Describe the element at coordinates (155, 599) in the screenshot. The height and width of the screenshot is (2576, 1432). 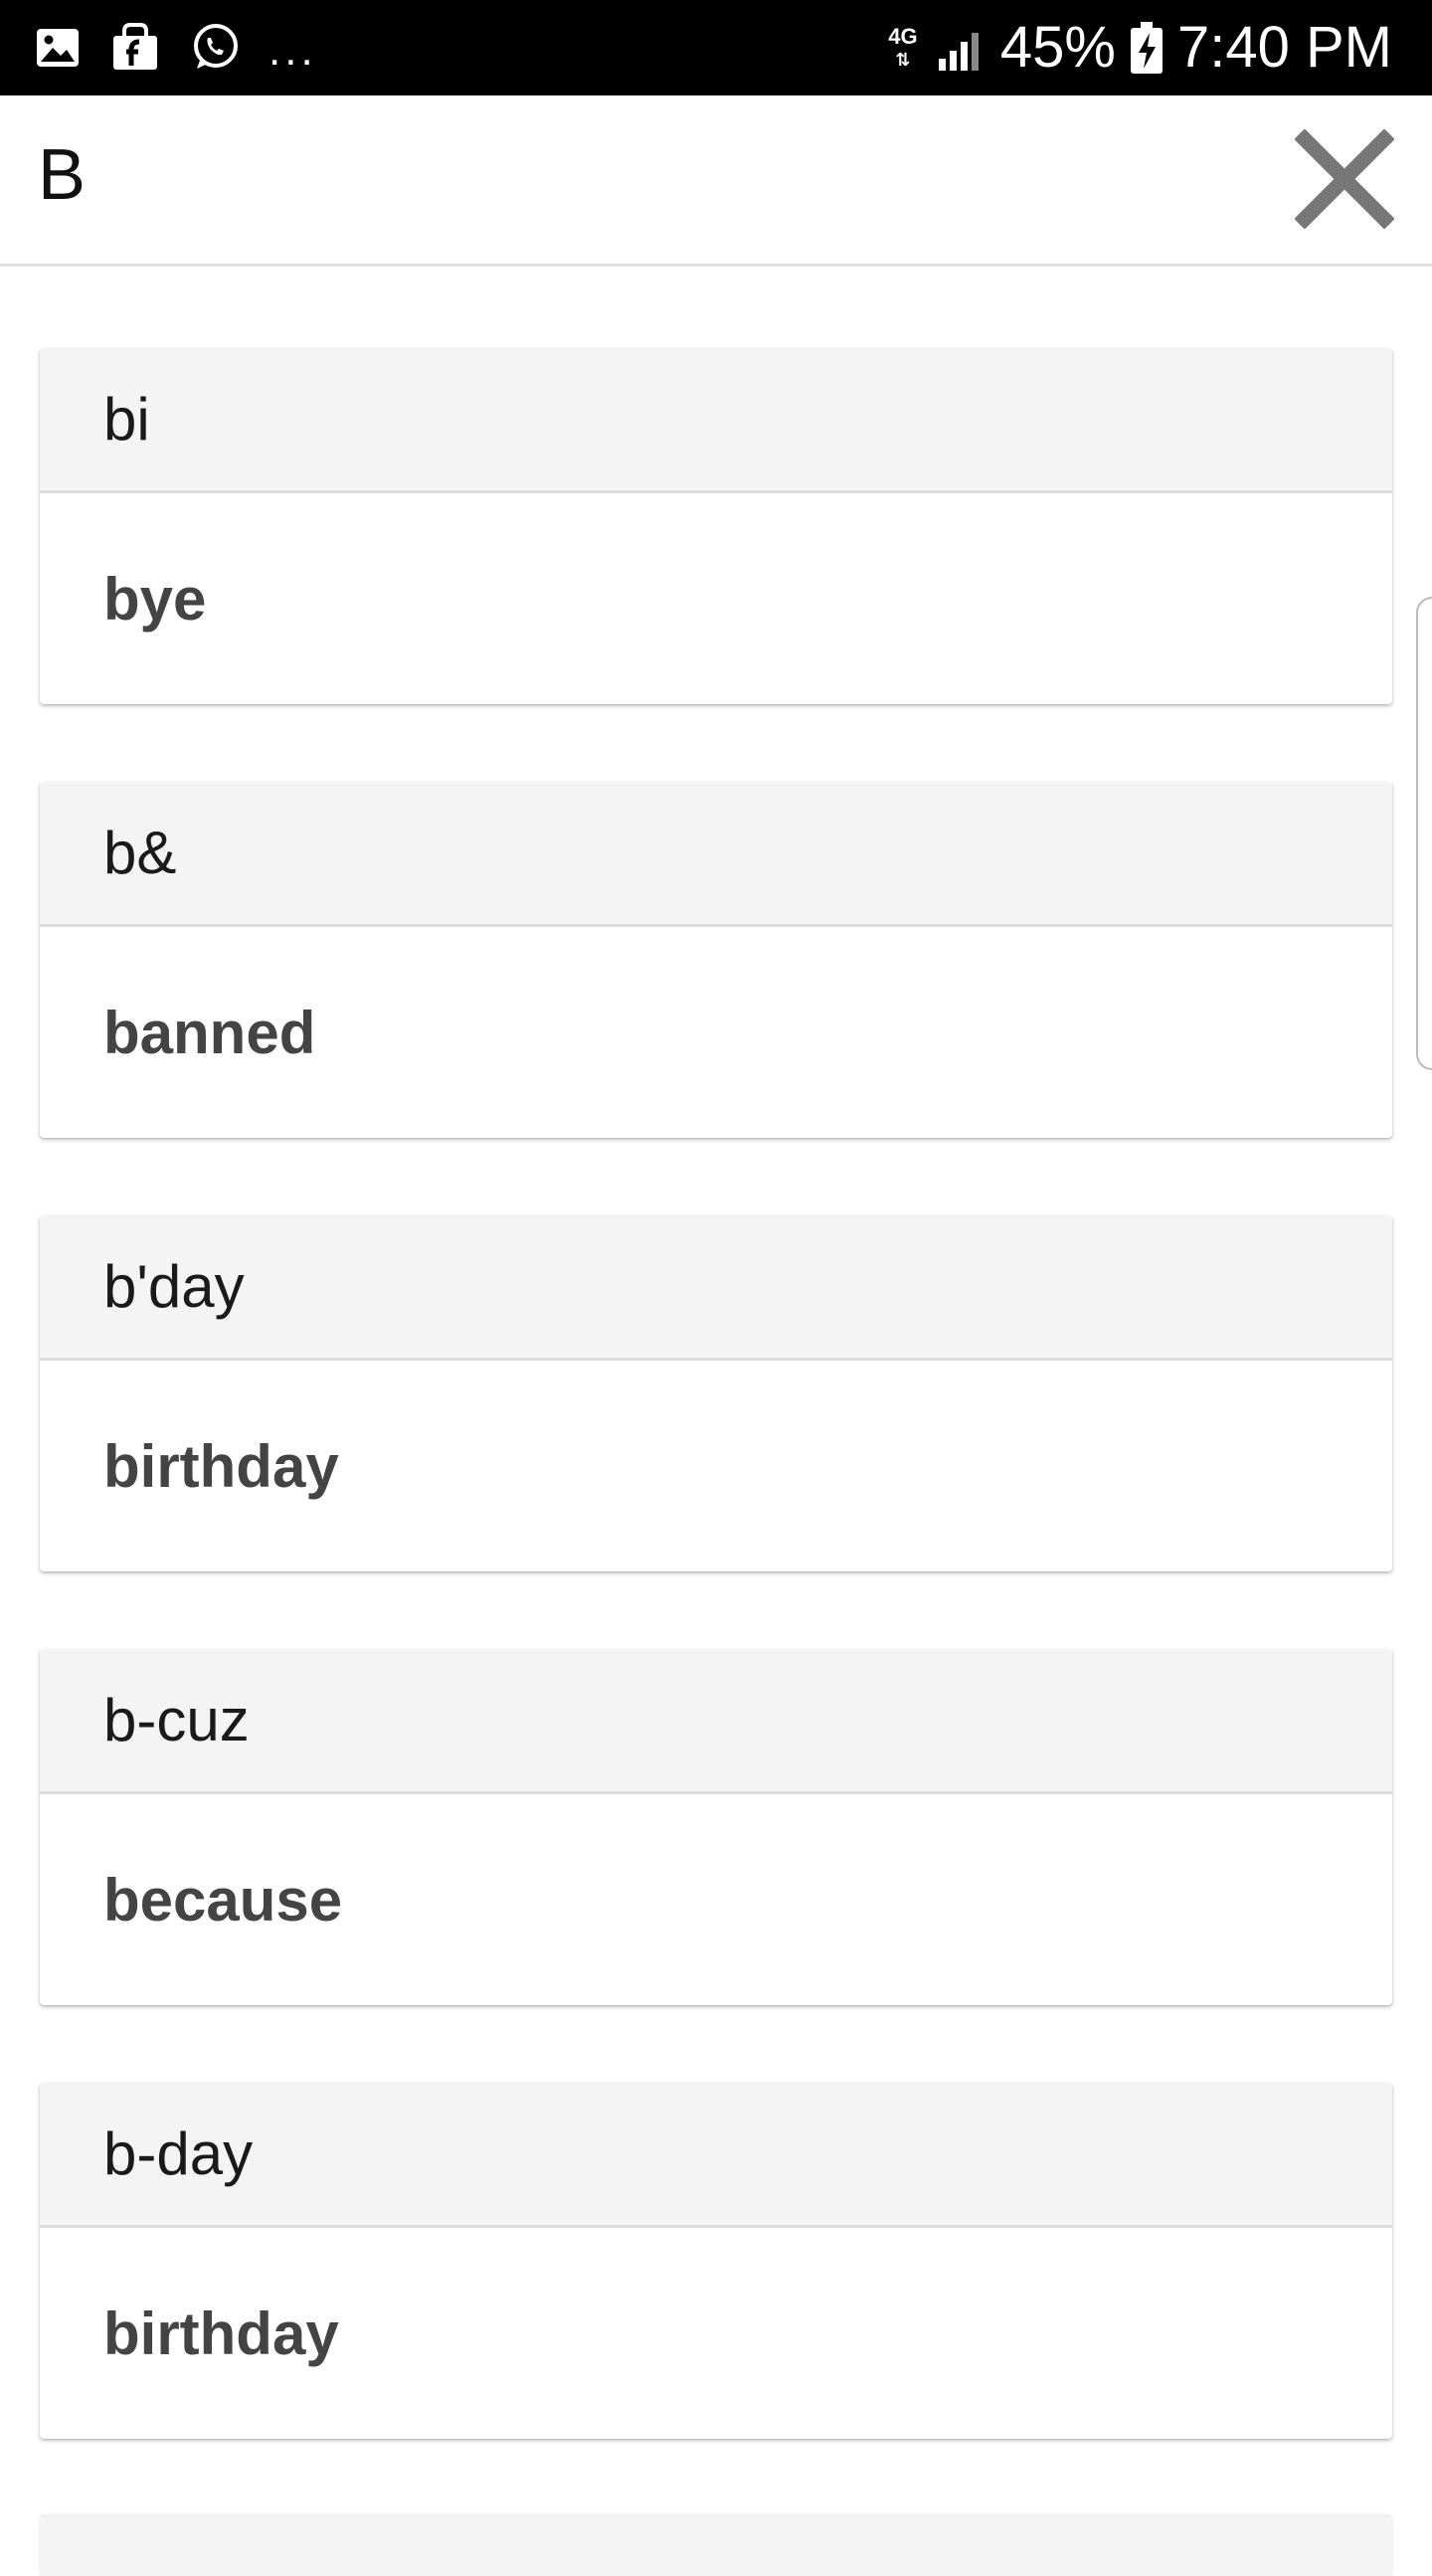
I see `entry-meaning: bye` at that location.